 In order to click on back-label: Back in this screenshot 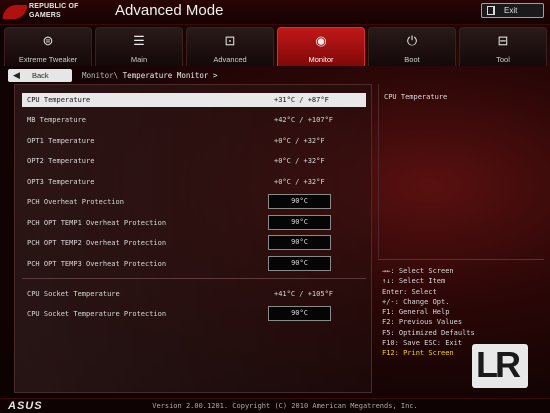, I will do `click(40, 75)`.